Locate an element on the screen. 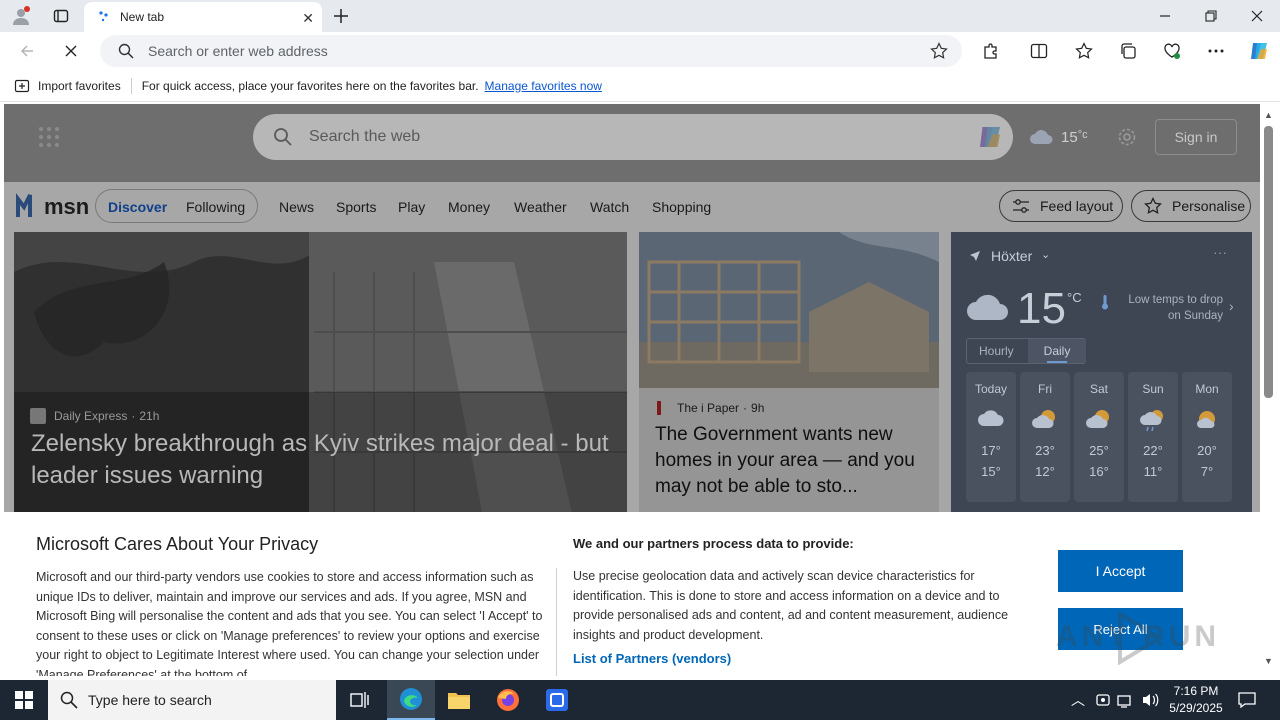 Image resolution: width=1280 pixels, height=720 pixels. forecast-tabs: Hourly Daily is located at coordinates (1026, 351).